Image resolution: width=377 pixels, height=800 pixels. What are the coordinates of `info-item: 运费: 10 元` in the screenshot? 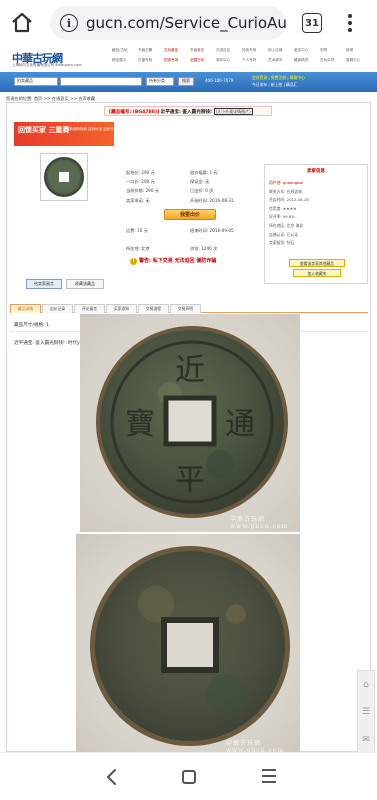 It's located at (137, 230).